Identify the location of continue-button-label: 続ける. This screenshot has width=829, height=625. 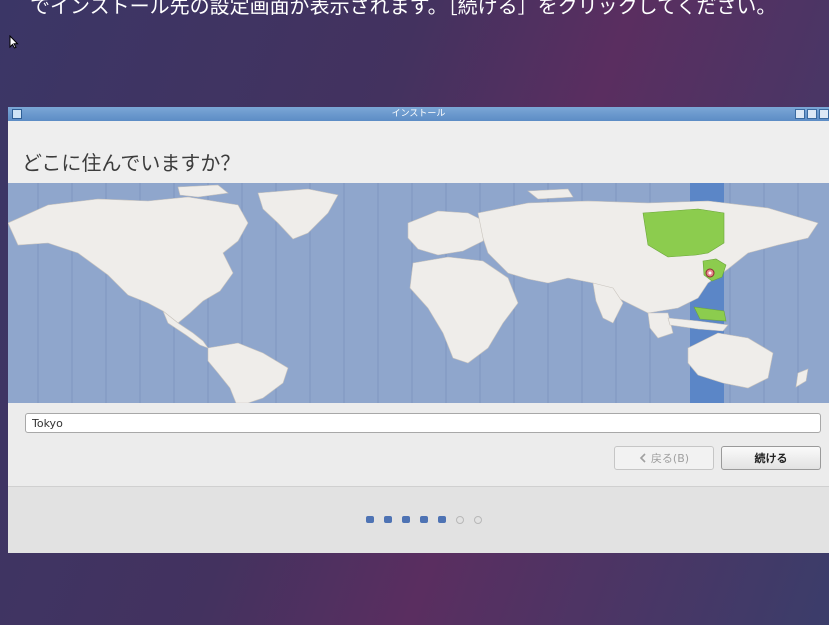
(771, 458).